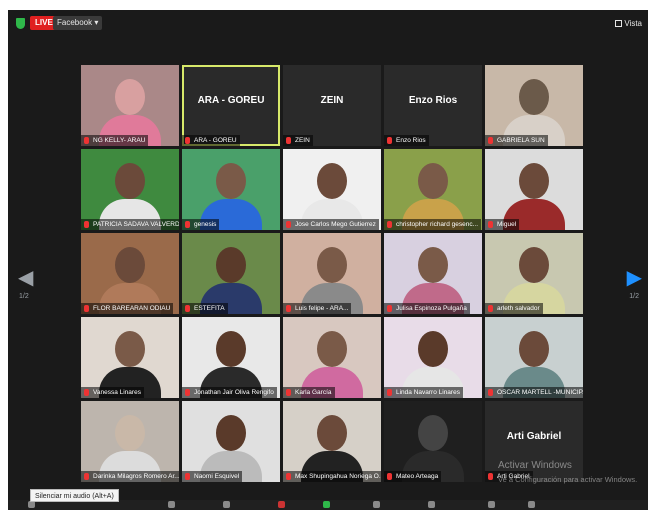  I want to click on participant-tile: Miguel, so click(534, 189).